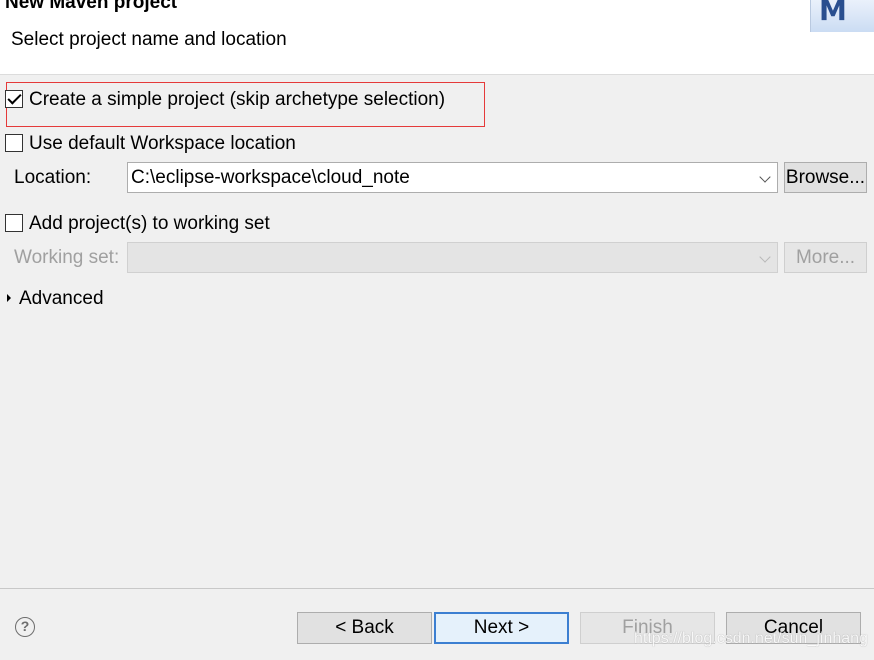  I want to click on working-set-combo, so click(452, 257).